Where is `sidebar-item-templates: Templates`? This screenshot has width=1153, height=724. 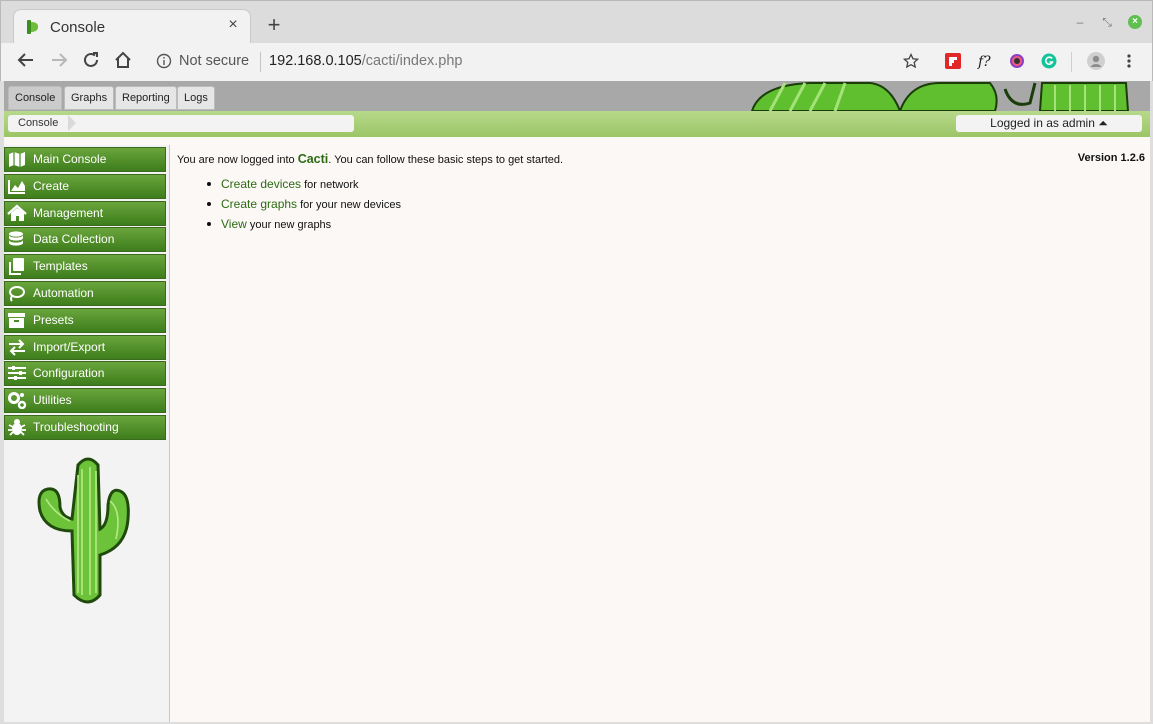
sidebar-item-templates: Templates is located at coordinates (85, 267).